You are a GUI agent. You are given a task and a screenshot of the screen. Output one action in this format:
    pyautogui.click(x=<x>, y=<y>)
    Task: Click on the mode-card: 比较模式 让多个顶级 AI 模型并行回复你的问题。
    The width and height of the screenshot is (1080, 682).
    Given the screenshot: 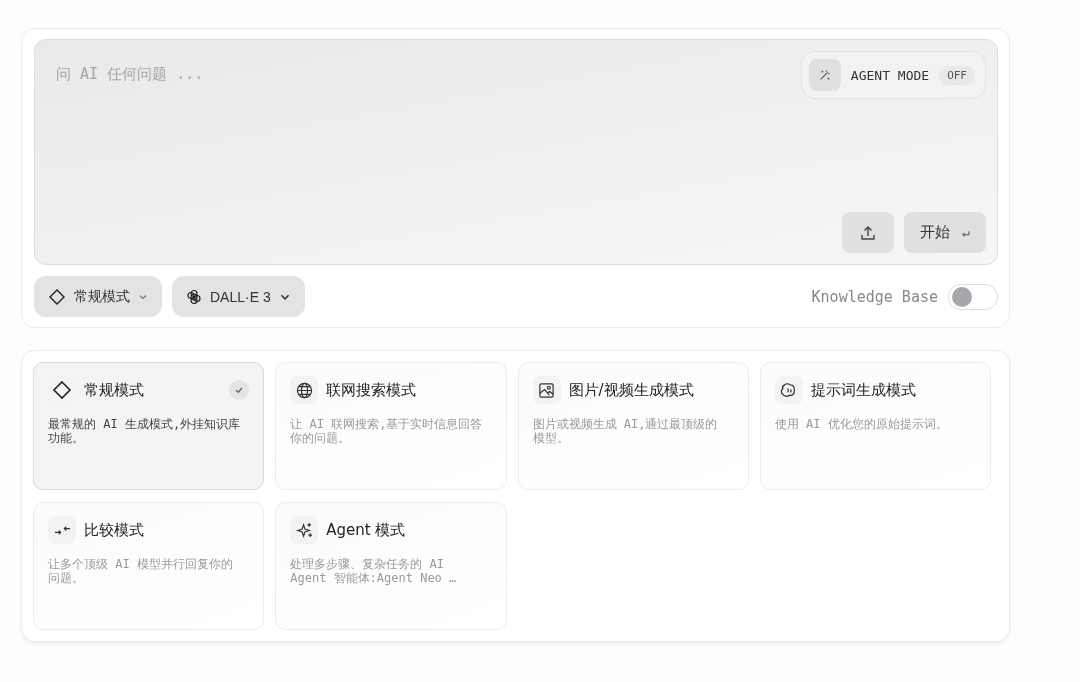 What is the action you would take?
    pyautogui.click(x=149, y=566)
    